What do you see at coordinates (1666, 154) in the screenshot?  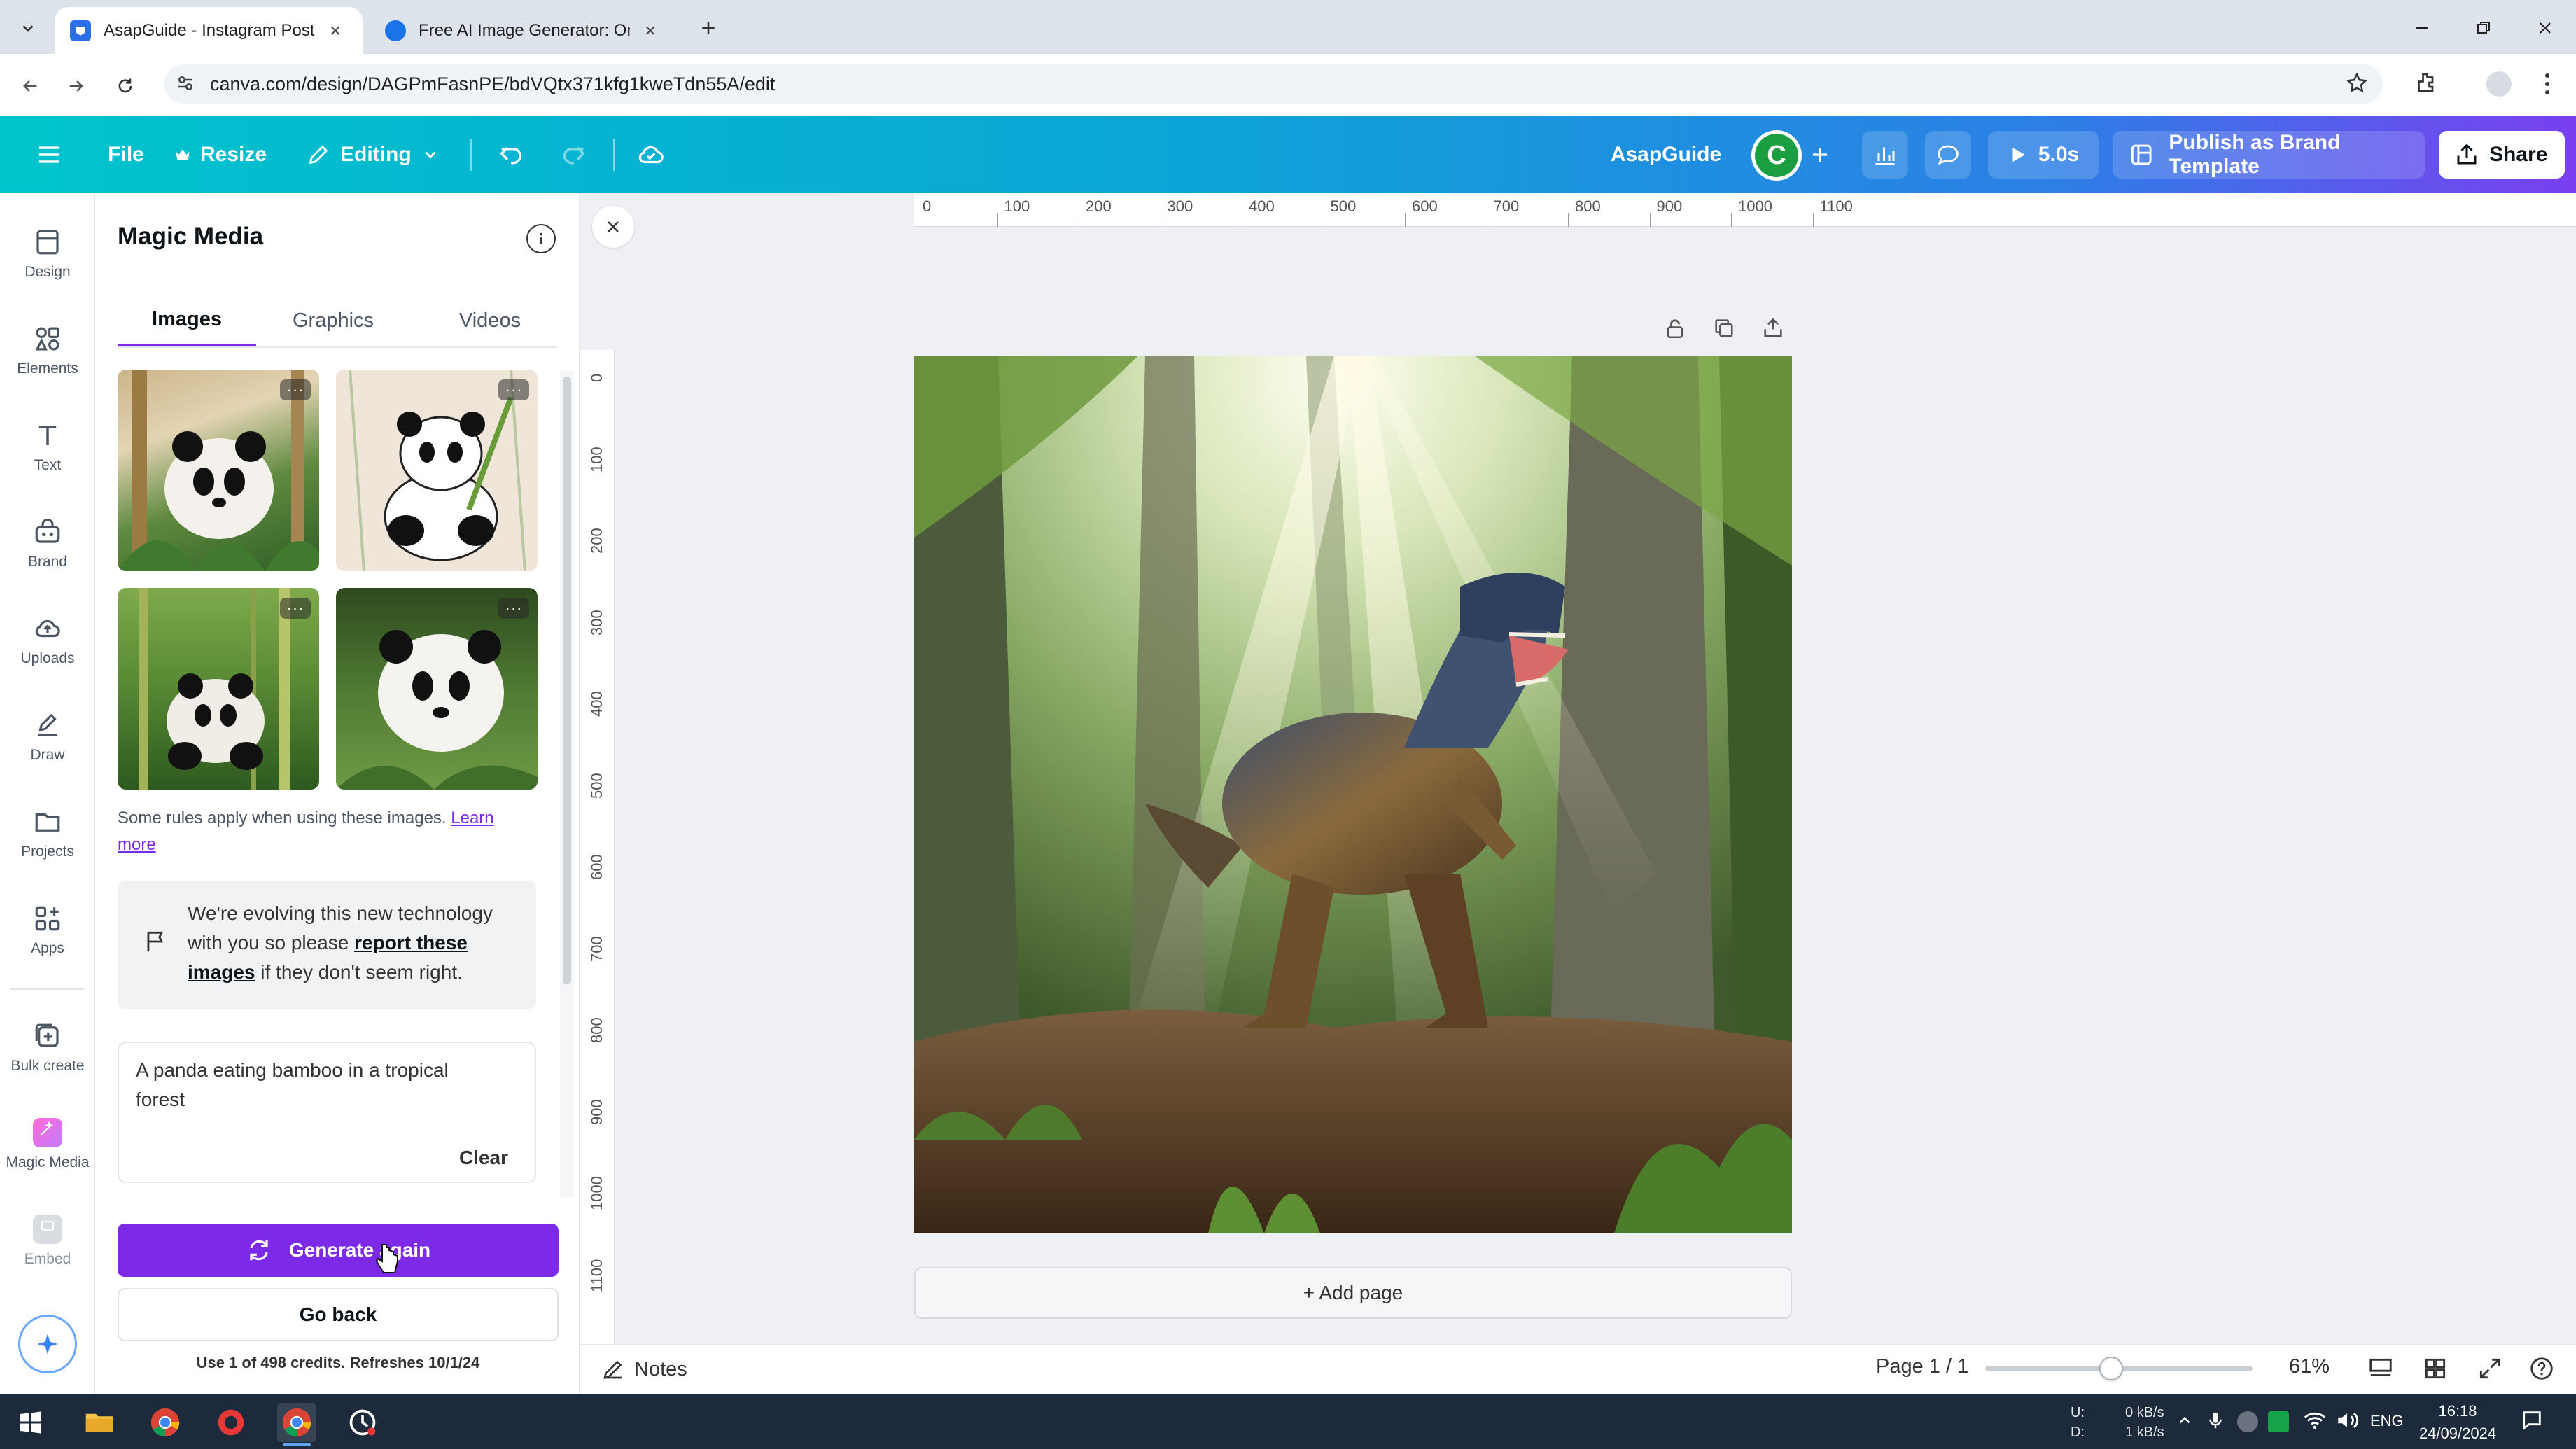 I see `project-name: AsapGuide` at bounding box center [1666, 154].